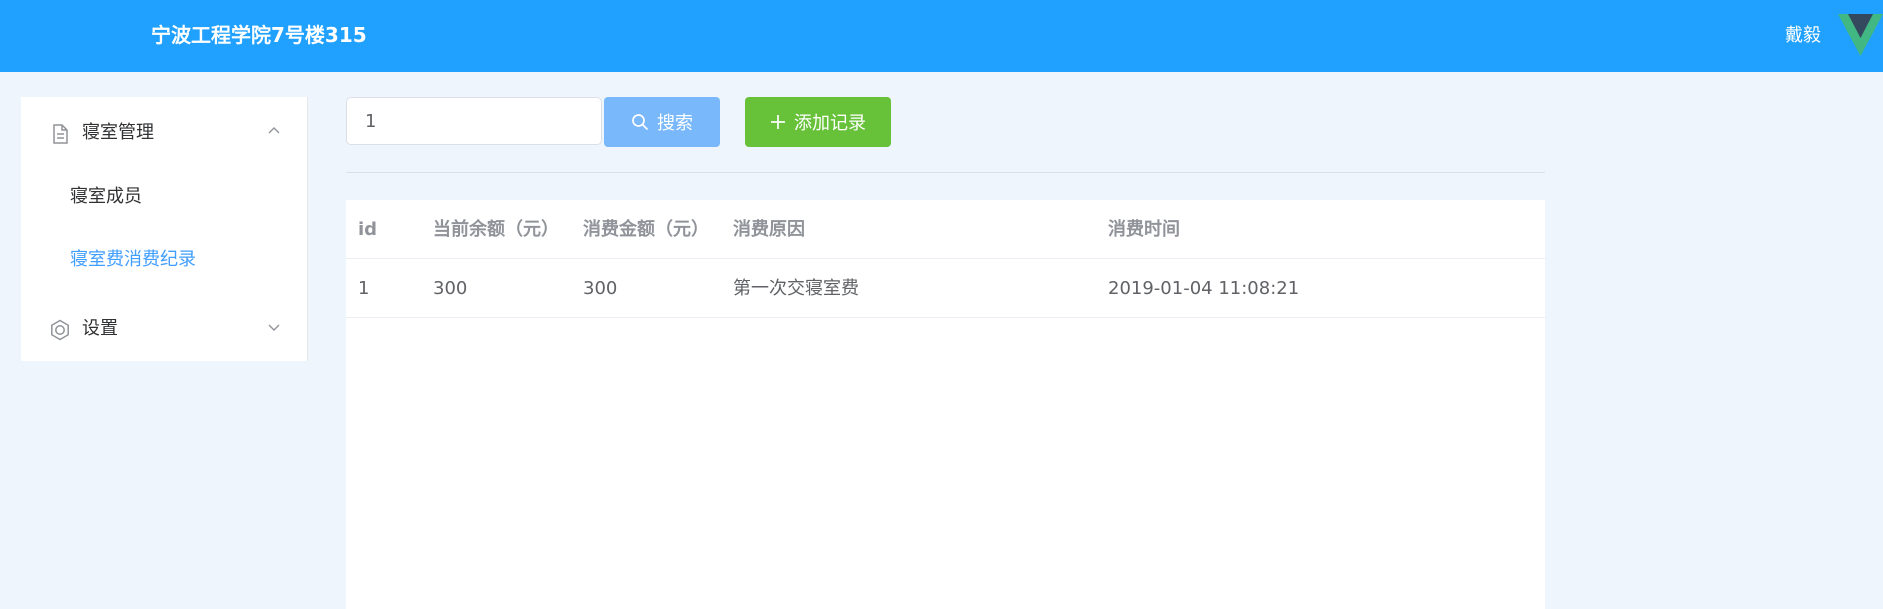 Image resolution: width=1883 pixels, height=609 pixels. Describe the element at coordinates (830, 123) in the screenshot. I see `add-record-button-label: 添加记录` at that location.